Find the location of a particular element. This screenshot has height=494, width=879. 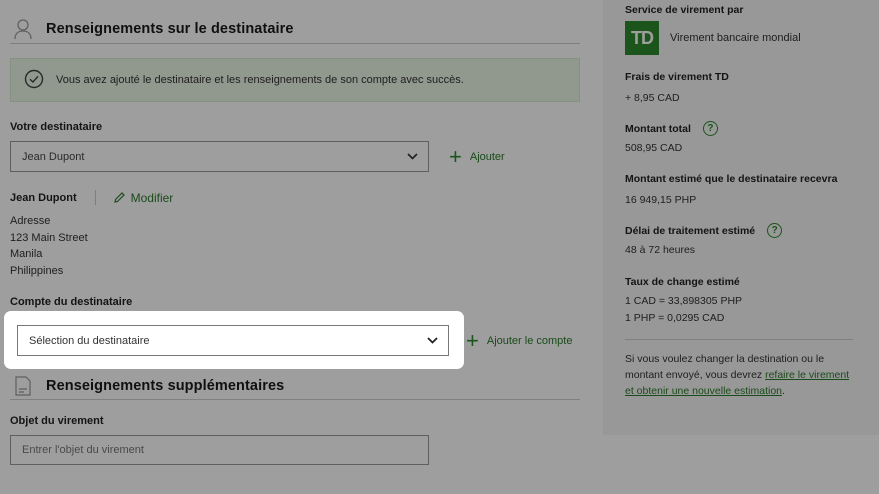

account-select-popup: Sélection du destinataire is located at coordinates (234, 340).